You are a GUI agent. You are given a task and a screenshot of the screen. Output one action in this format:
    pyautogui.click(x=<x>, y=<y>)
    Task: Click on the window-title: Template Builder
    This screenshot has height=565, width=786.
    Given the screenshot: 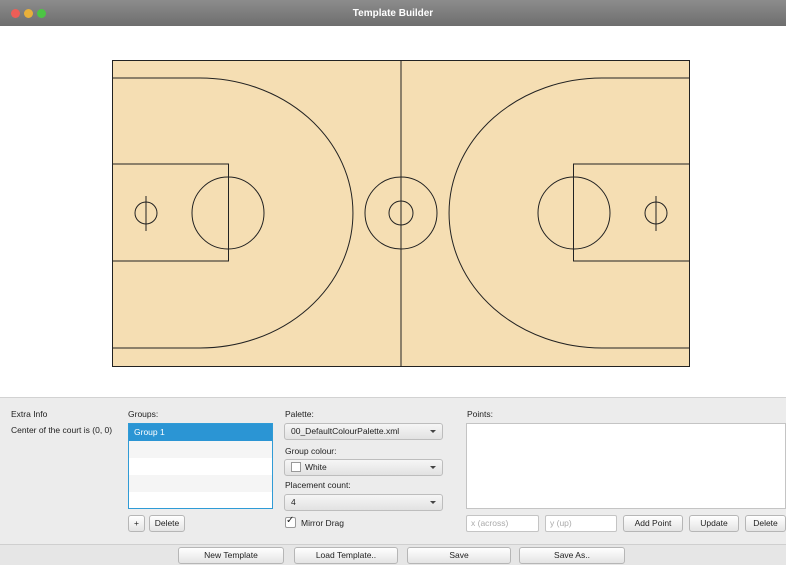 What is the action you would take?
    pyautogui.click(x=393, y=13)
    